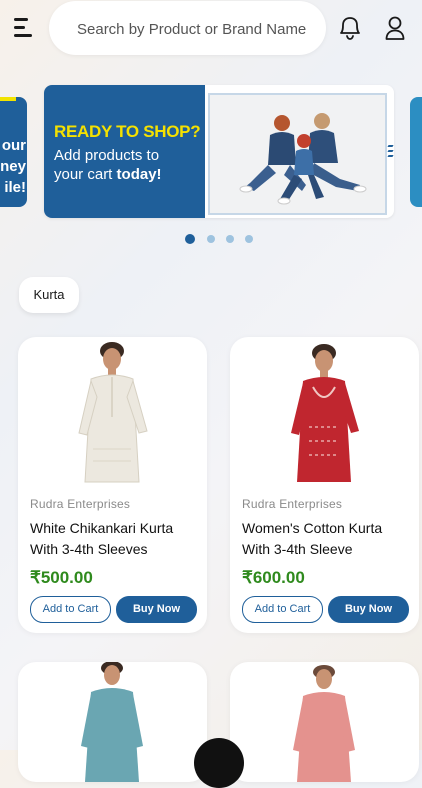 The width and height of the screenshot is (422, 788). What do you see at coordinates (390, 152) in the screenshot?
I see `banner-decoration` at bounding box center [390, 152].